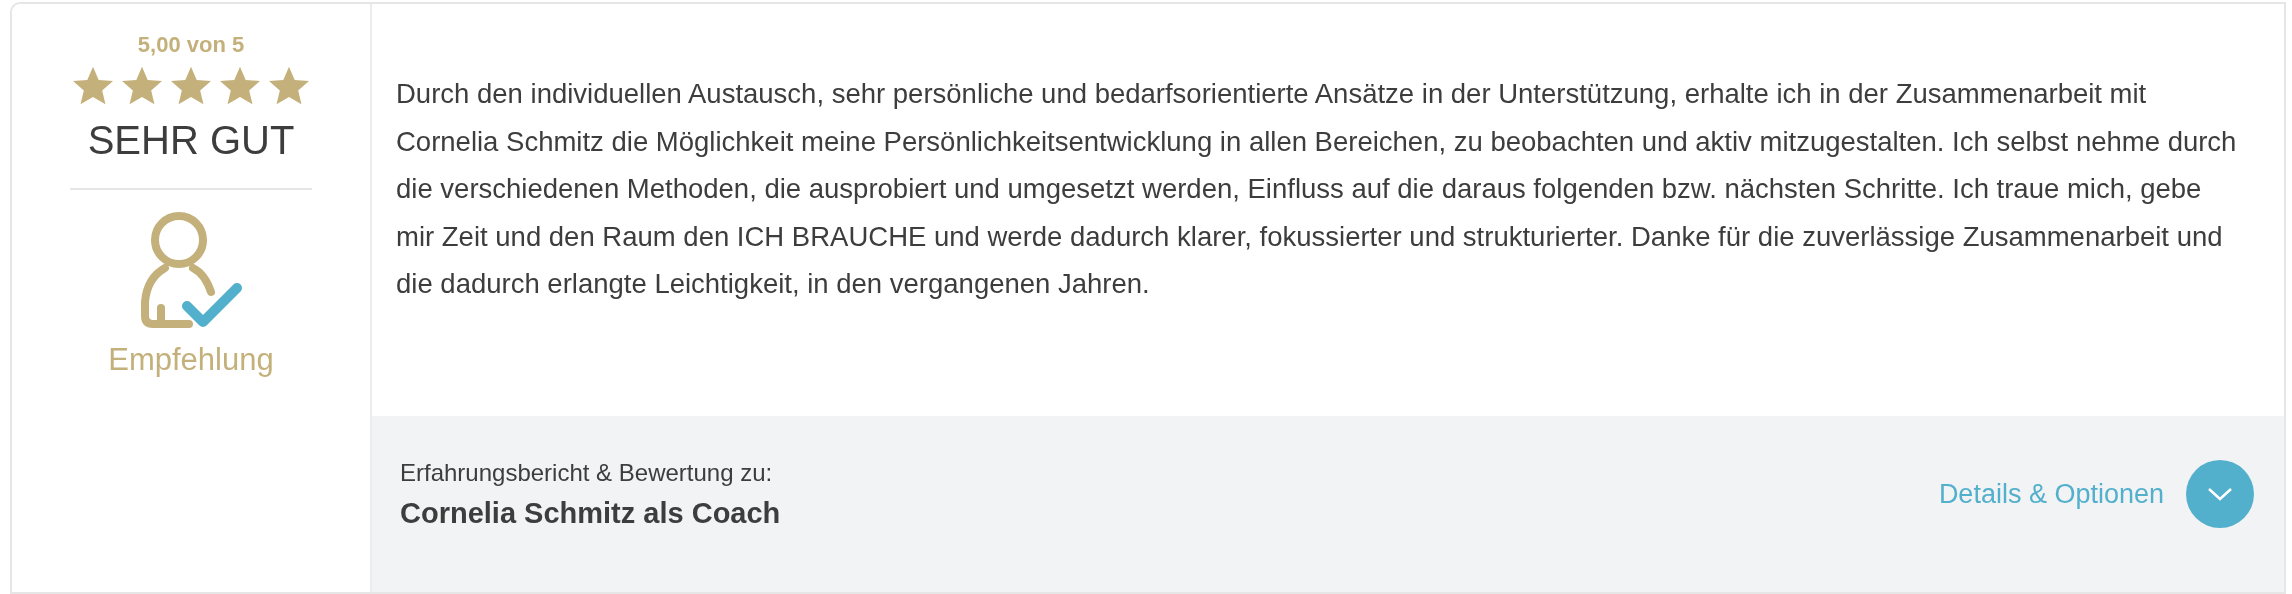 This screenshot has width=2292, height=594. What do you see at coordinates (191, 271) in the screenshot?
I see `recommended-person-icon` at bounding box center [191, 271].